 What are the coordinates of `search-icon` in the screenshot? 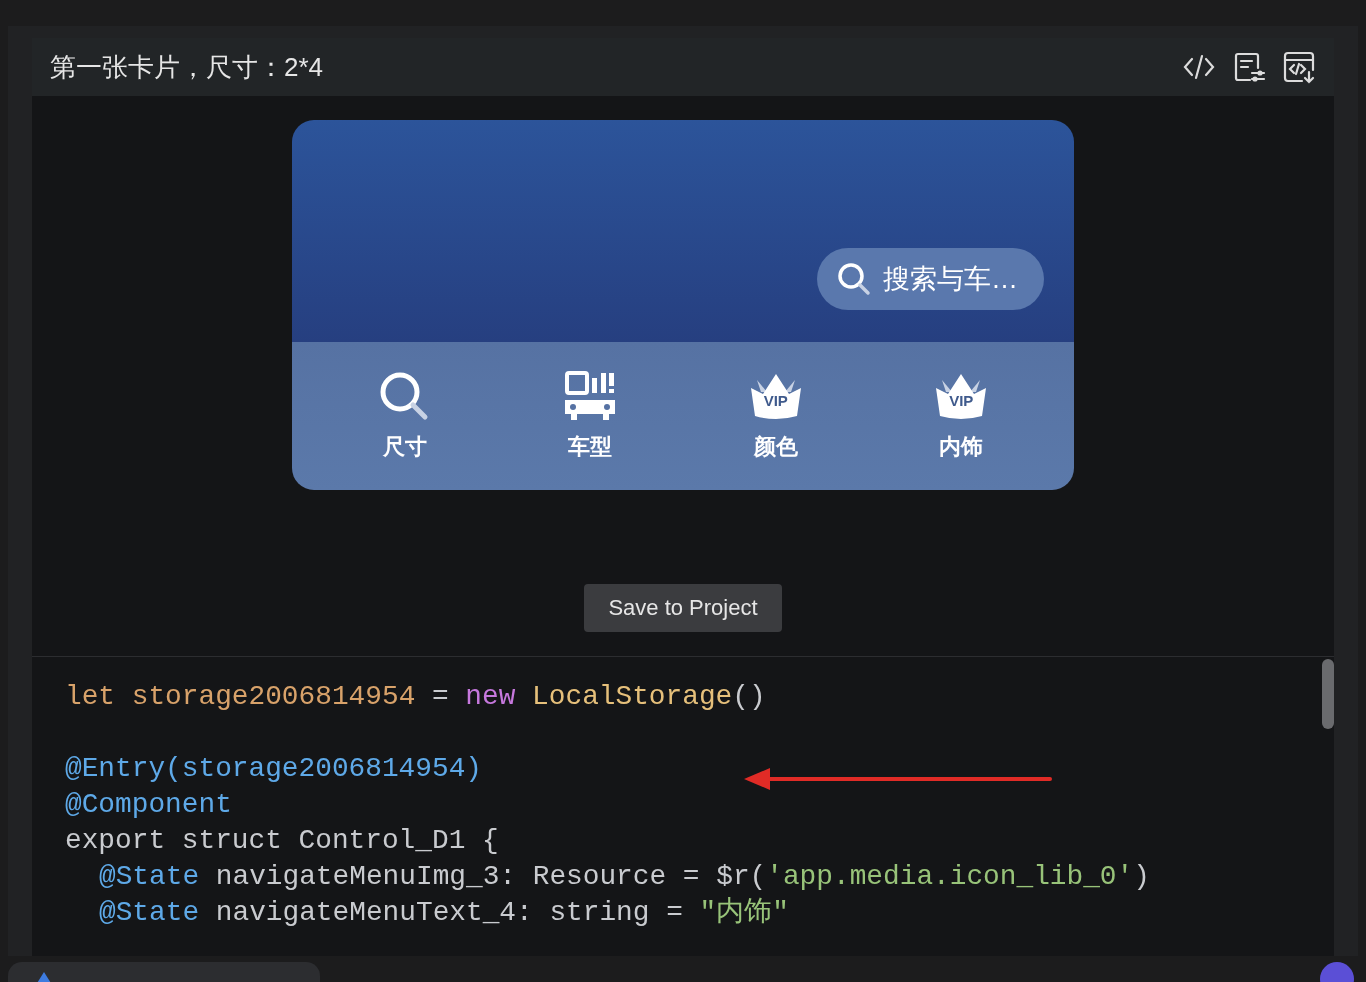 It's located at (854, 279).